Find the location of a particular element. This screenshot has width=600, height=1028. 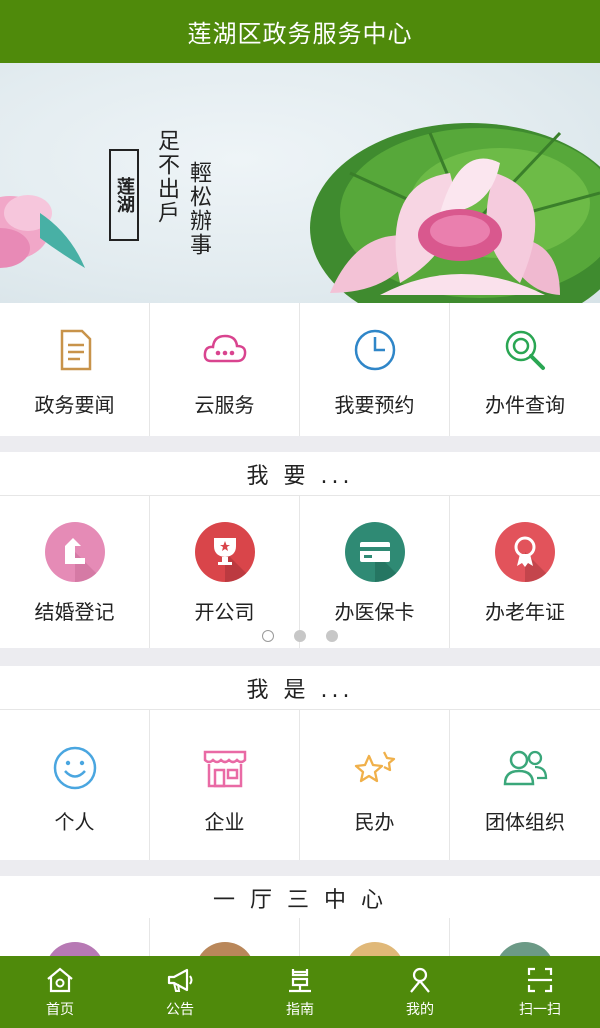

scan-icon is located at coordinates (540, 980).